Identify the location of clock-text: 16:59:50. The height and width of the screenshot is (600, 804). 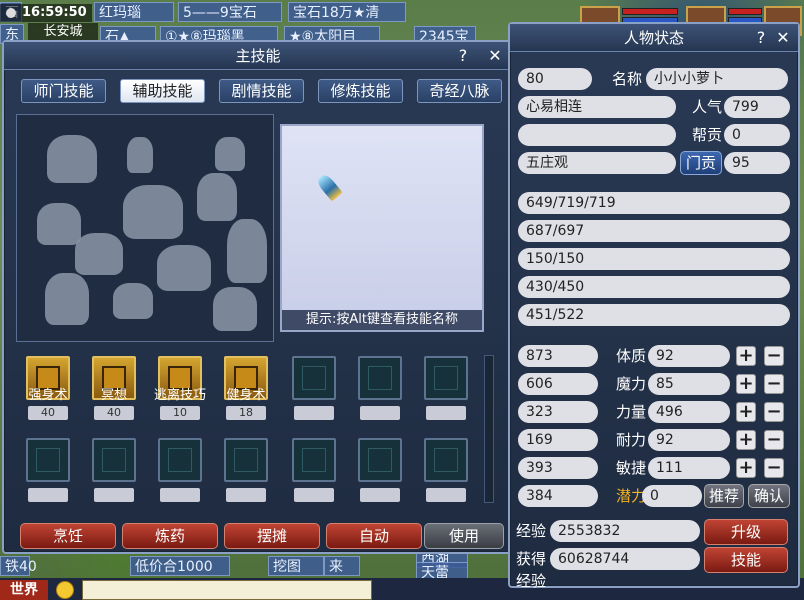
(54, 12).